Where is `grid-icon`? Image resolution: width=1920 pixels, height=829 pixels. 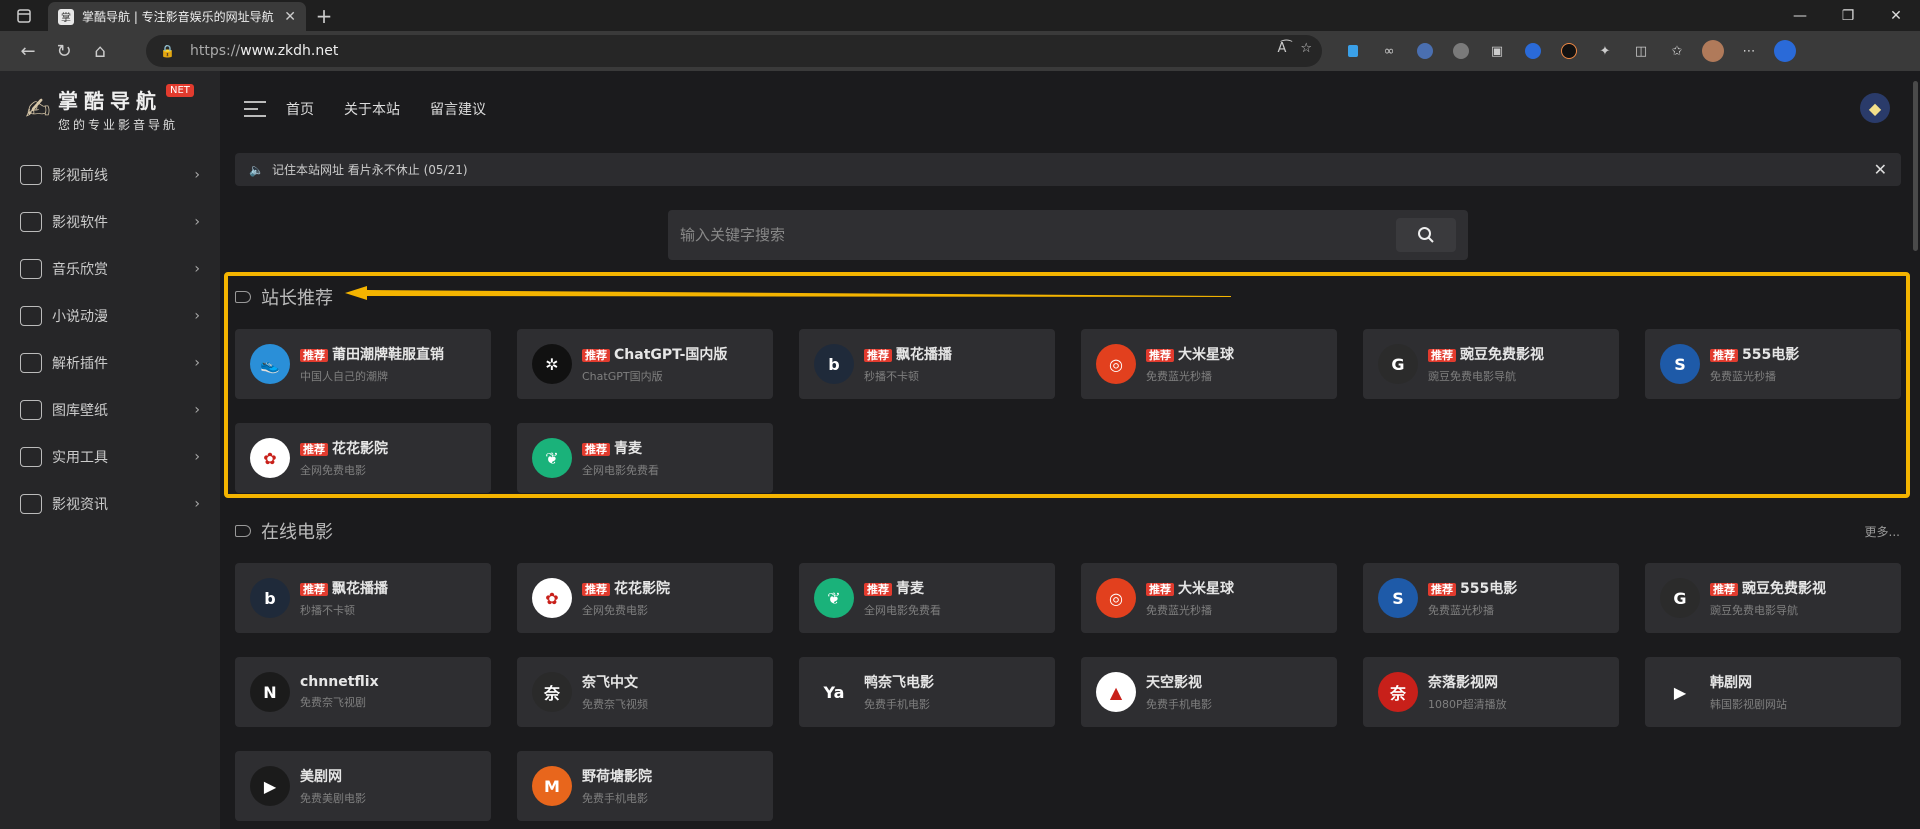 grid-icon is located at coordinates (31, 221).